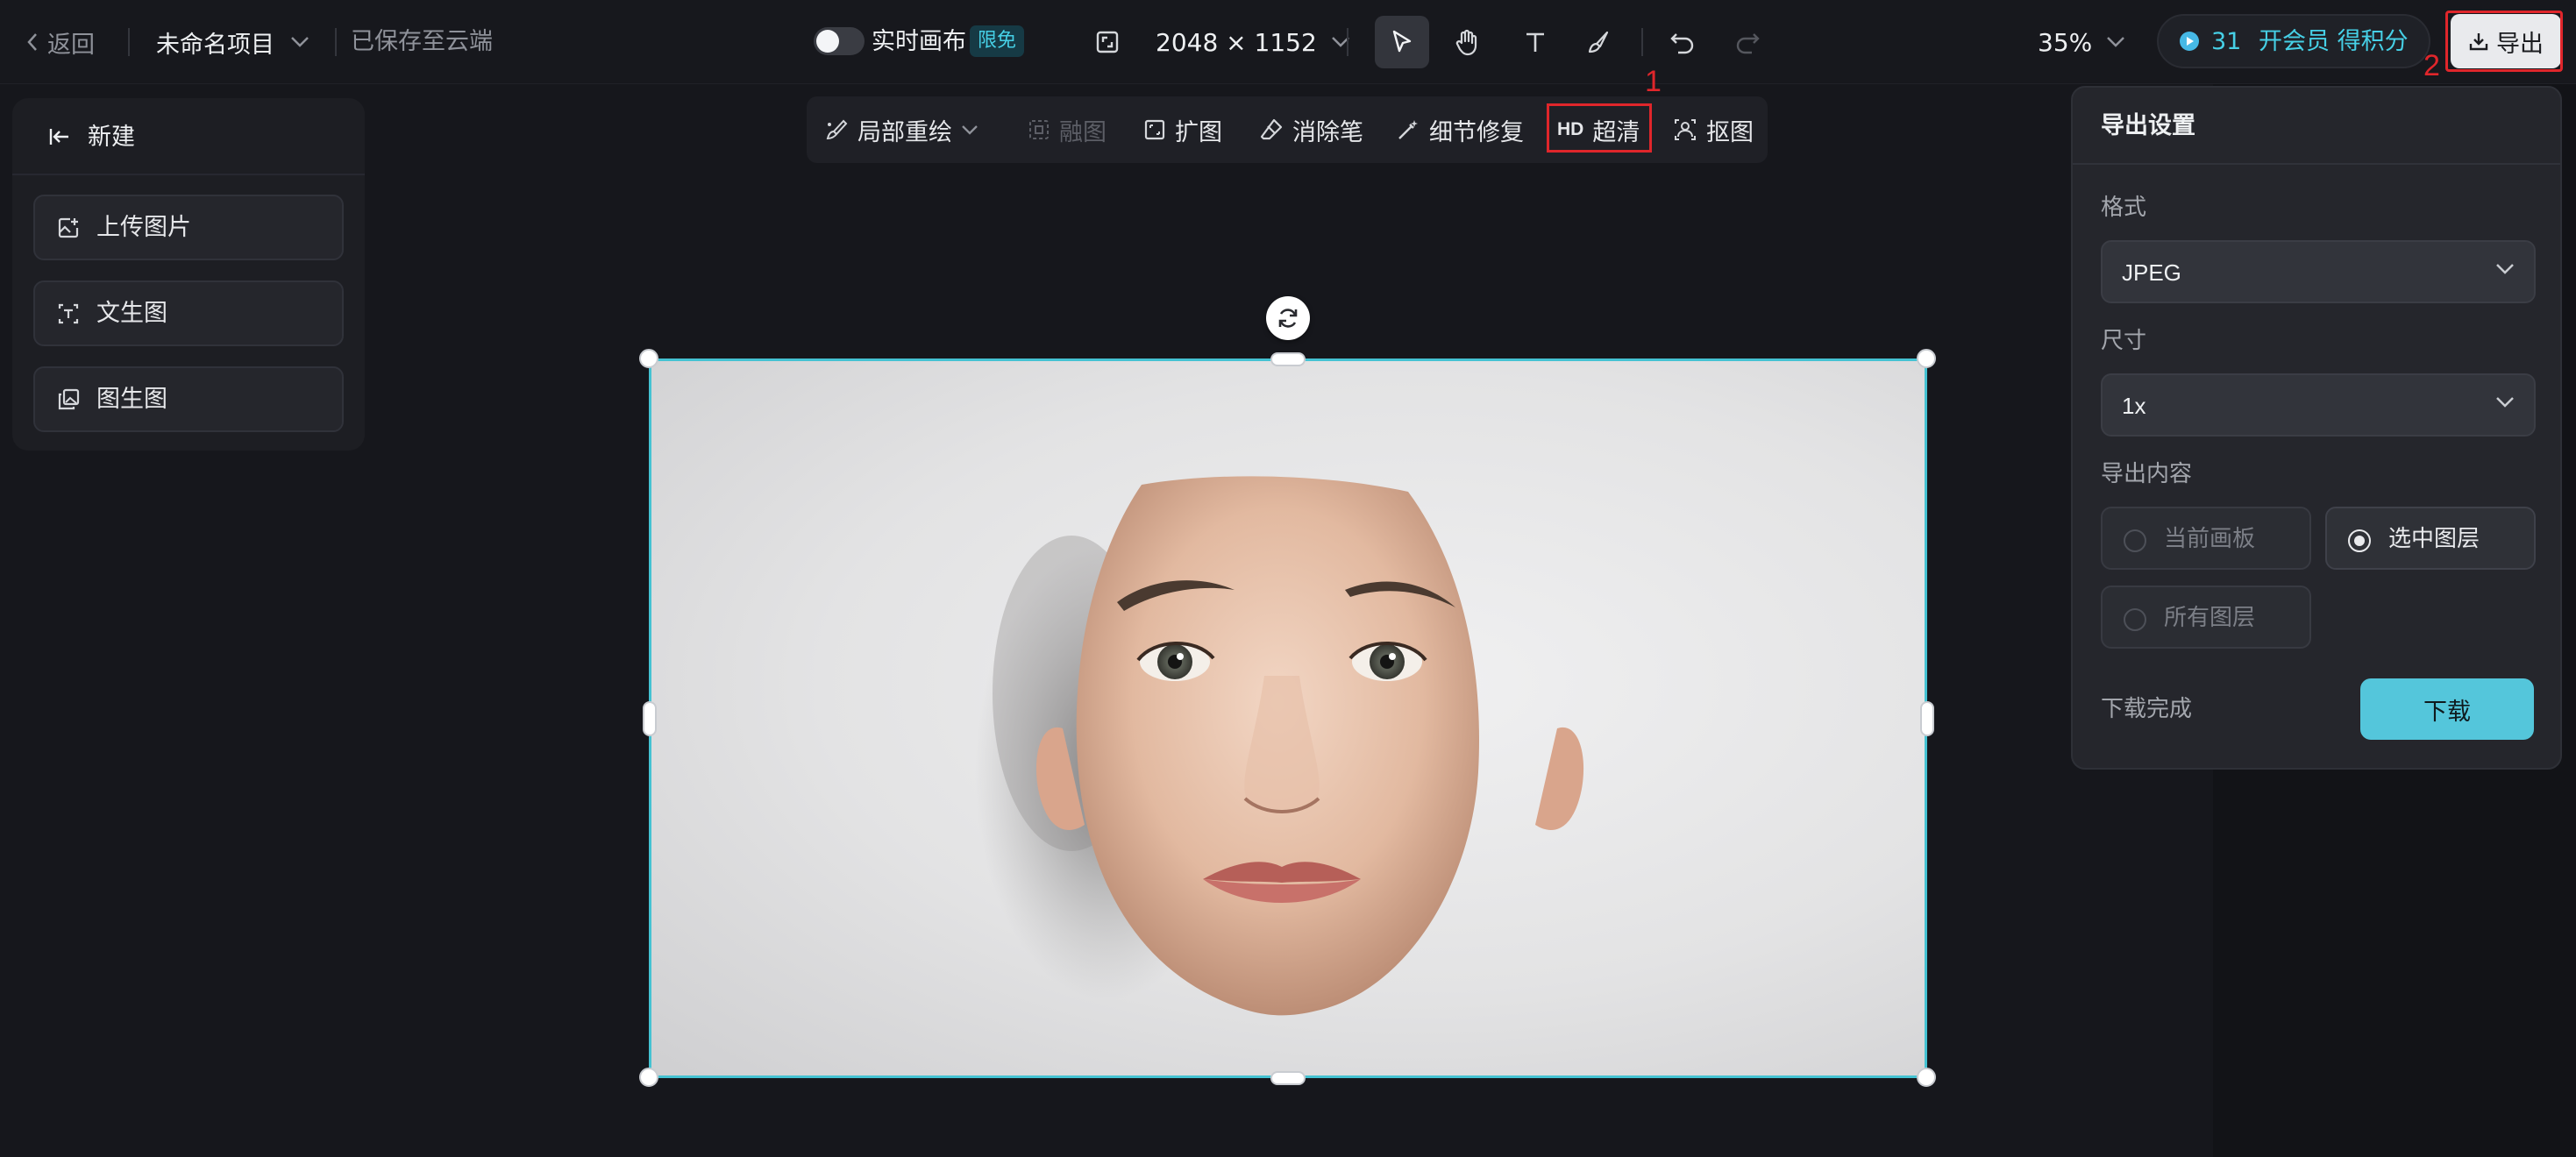  I want to click on undo-button, so click(1682, 42).